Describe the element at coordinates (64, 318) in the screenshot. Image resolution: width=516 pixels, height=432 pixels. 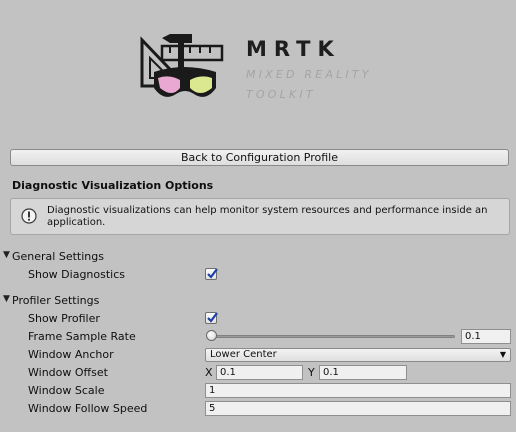
I see `show-profiler-label: Show Profiler` at that location.